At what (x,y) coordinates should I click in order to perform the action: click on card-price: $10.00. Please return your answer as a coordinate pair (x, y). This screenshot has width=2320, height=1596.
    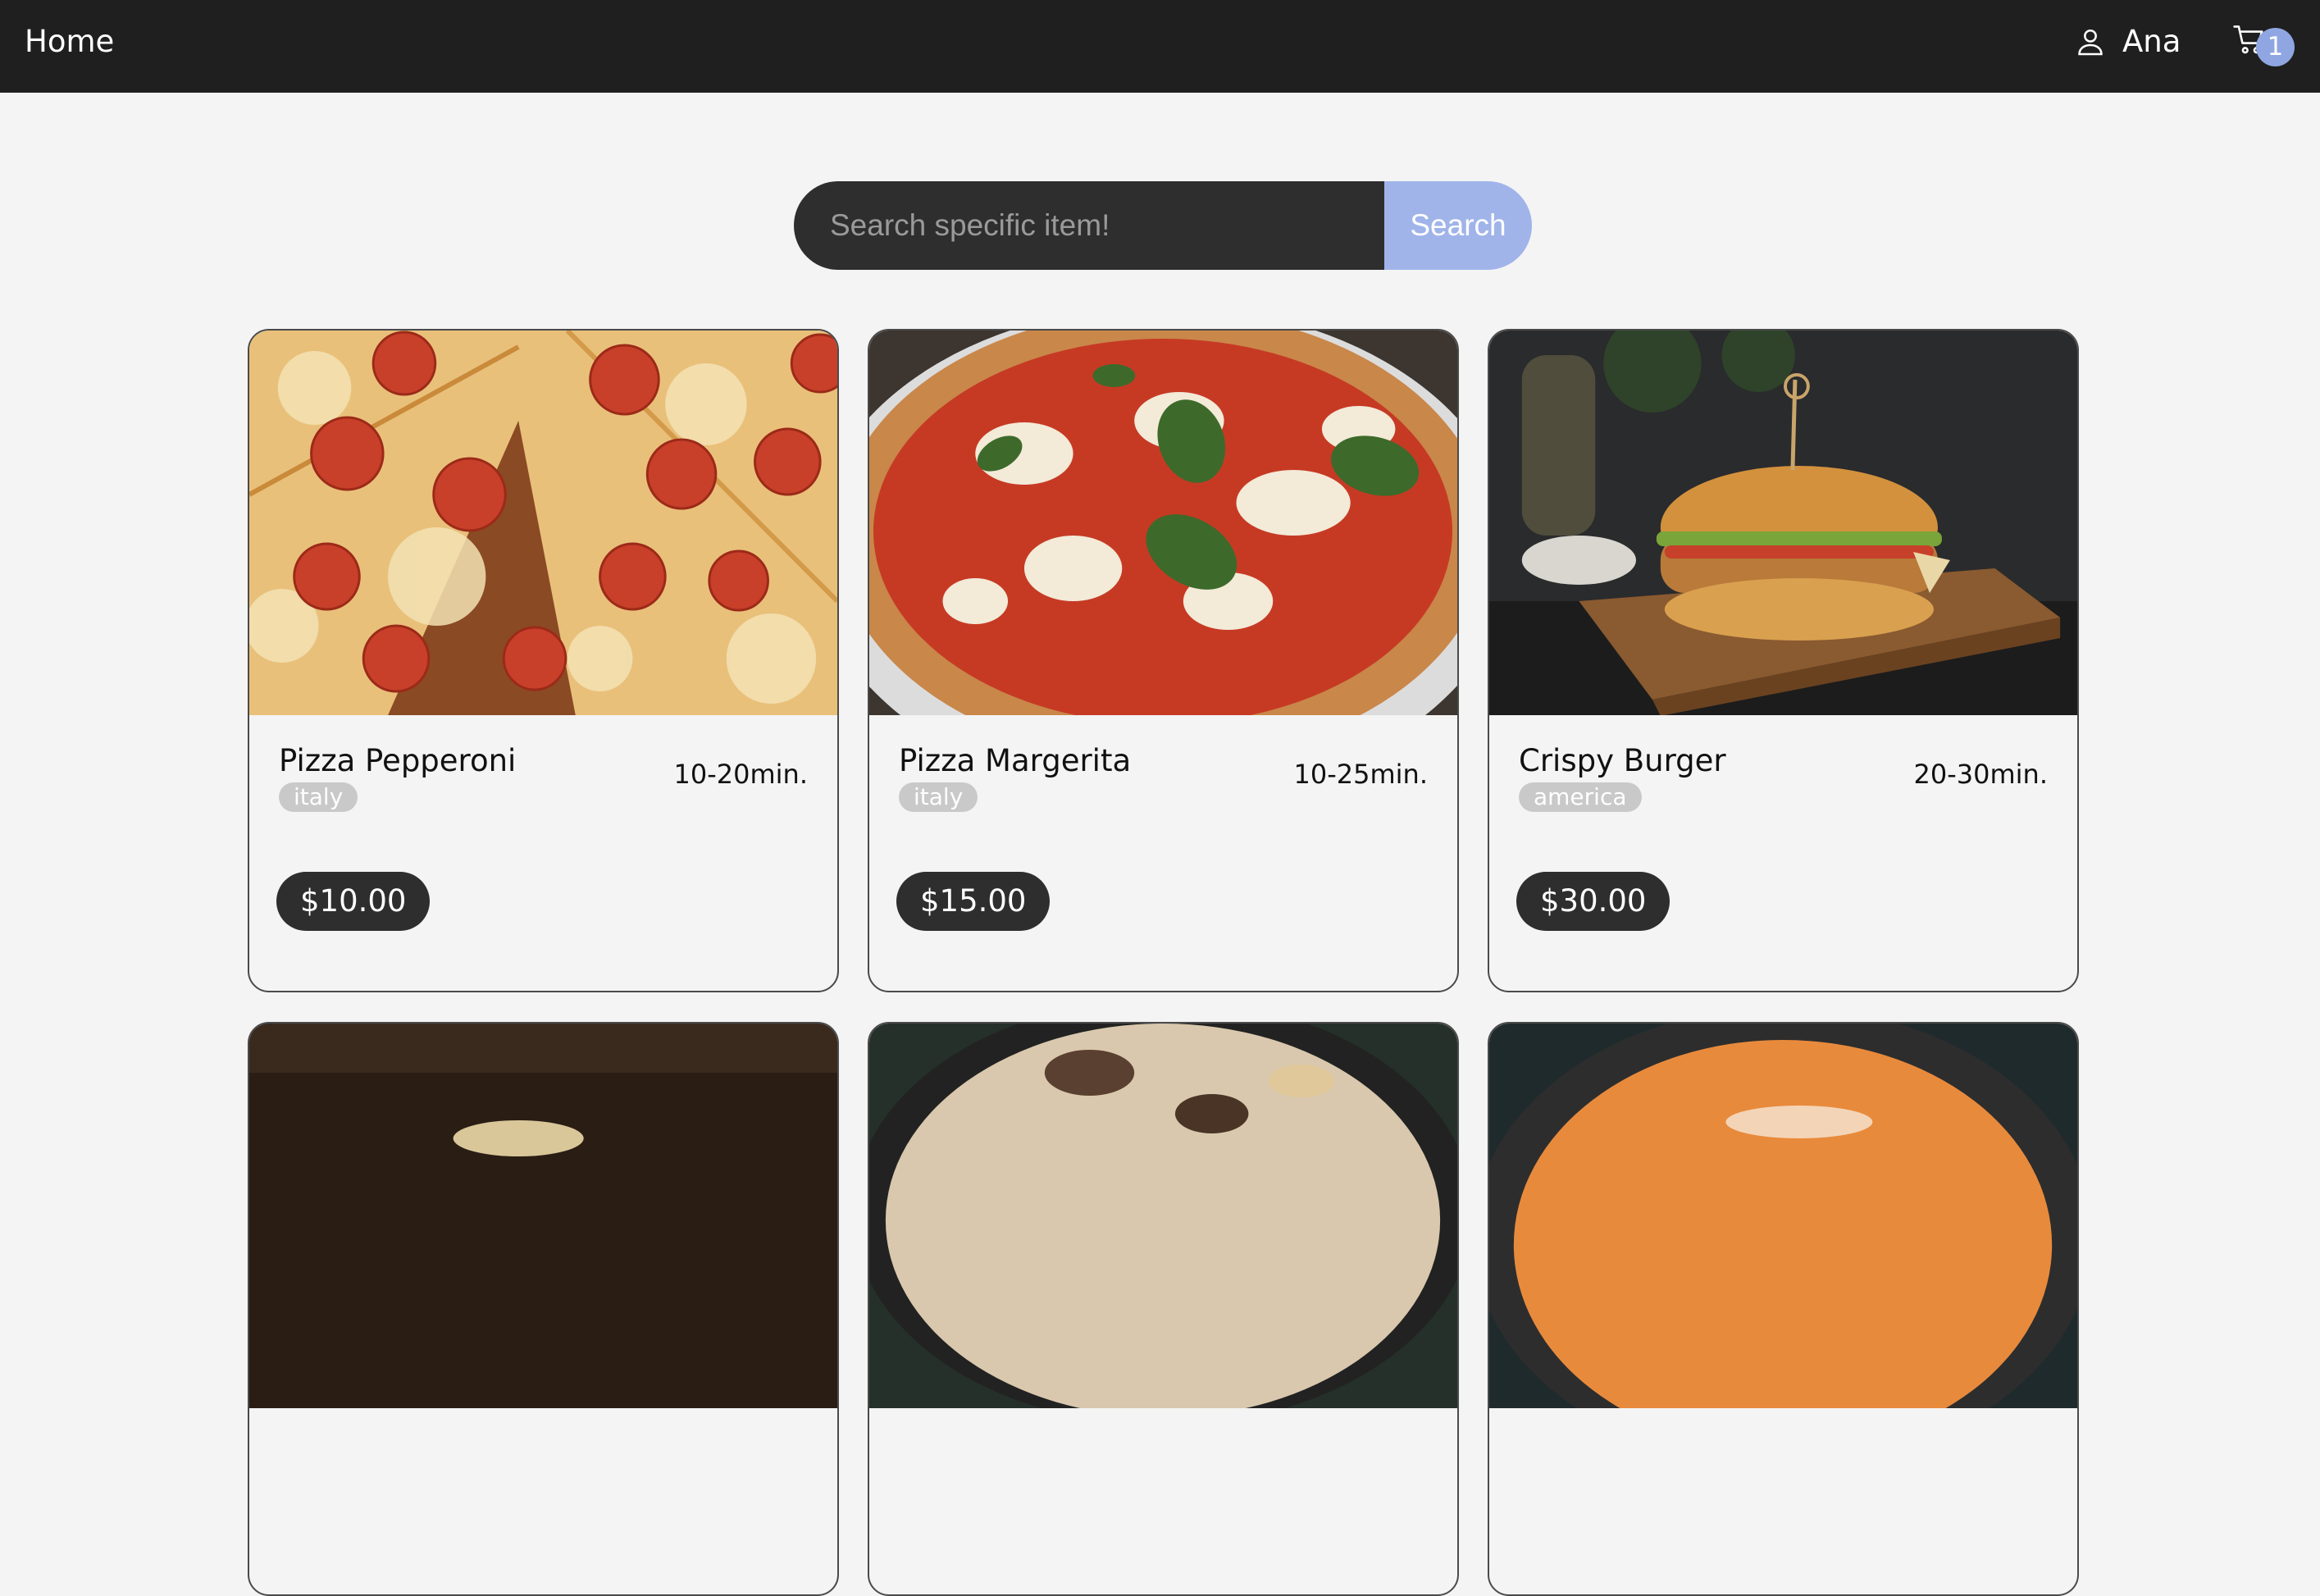
    Looking at the image, I should click on (353, 902).